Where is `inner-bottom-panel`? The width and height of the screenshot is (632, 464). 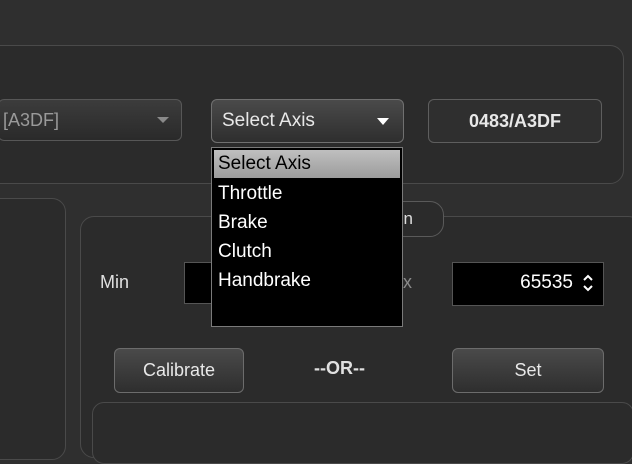 inner-bottom-panel is located at coordinates (362, 433).